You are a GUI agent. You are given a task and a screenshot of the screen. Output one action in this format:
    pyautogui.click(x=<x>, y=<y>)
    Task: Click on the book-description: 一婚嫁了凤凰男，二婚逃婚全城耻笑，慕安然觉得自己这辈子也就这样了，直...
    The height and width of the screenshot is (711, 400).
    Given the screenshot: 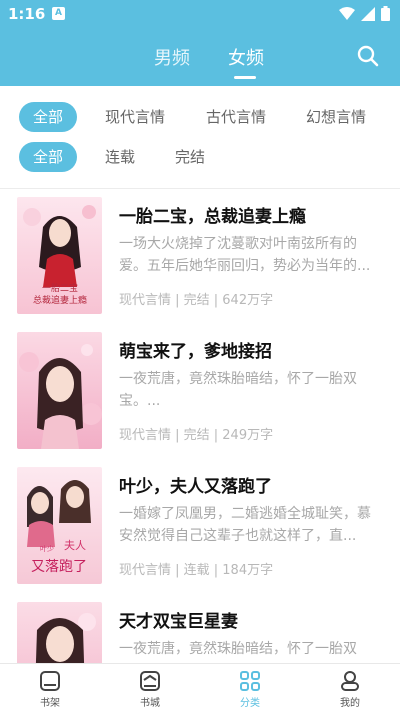 What is the action you would take?
    pyautogui.click(x=245, y=525)
    